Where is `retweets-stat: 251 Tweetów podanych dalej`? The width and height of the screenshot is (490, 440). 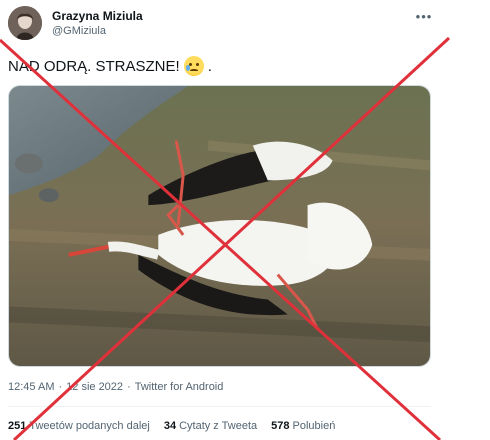
retweets-stat: 251 Tweetów podanych dalej is located at coordinates (79, 426).